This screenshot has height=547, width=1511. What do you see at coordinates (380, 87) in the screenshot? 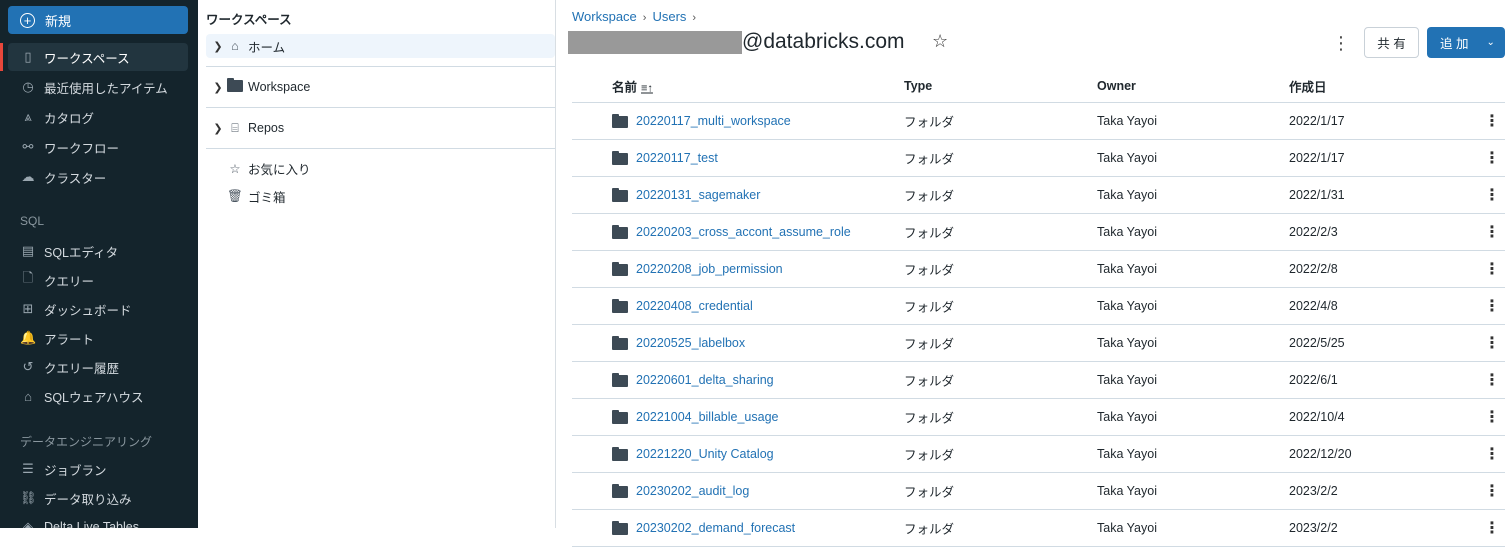
I see `tree-item-workspace: ❯ Workspace` at bounding box center [380, 87].